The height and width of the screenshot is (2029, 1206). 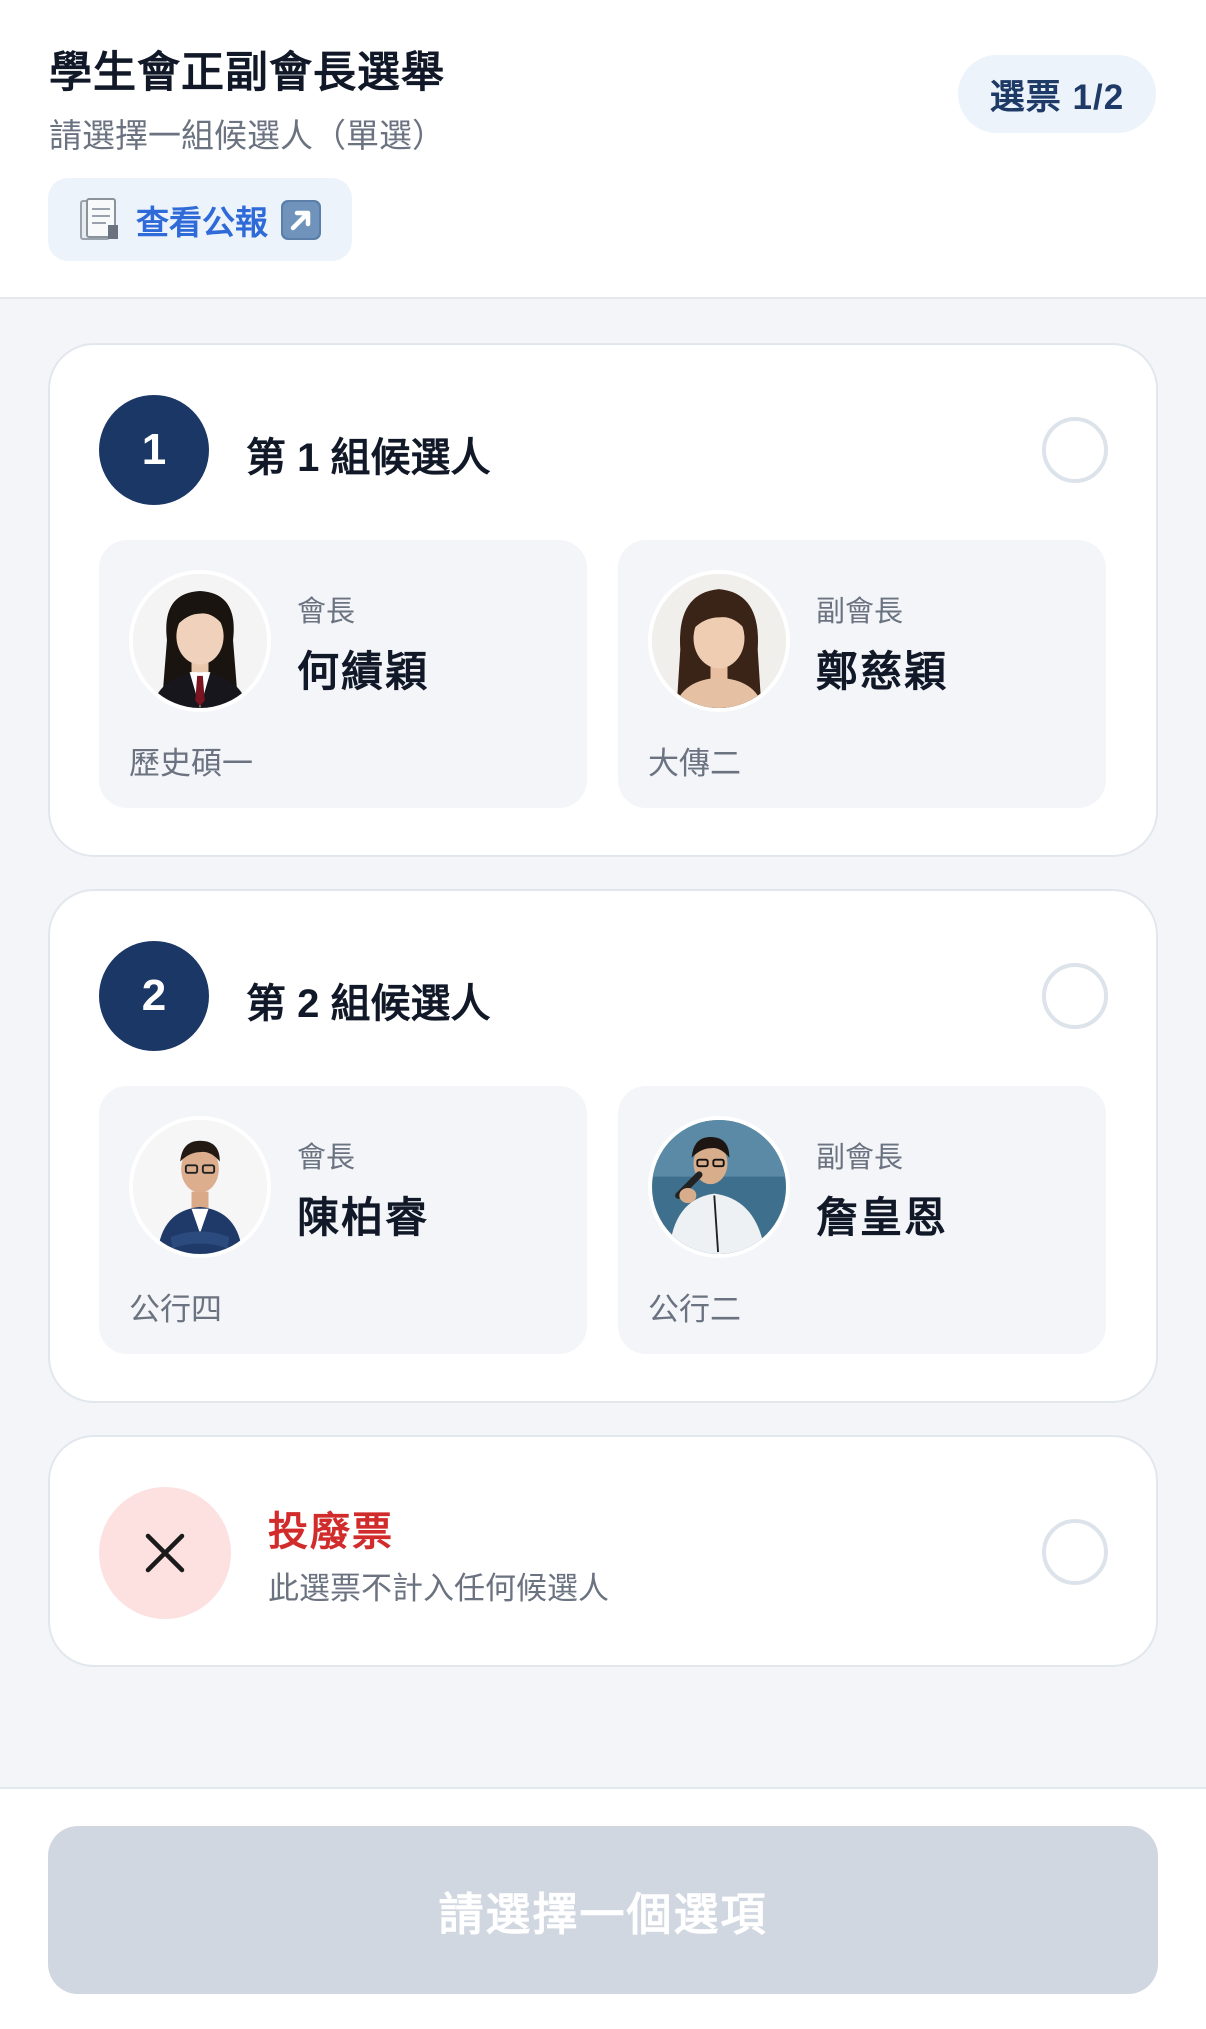 What do you see at coordinates (247, 73) in the screenshot?
I see `page-title: 學生會正副會長選舉` at bounding box center [247, 73].